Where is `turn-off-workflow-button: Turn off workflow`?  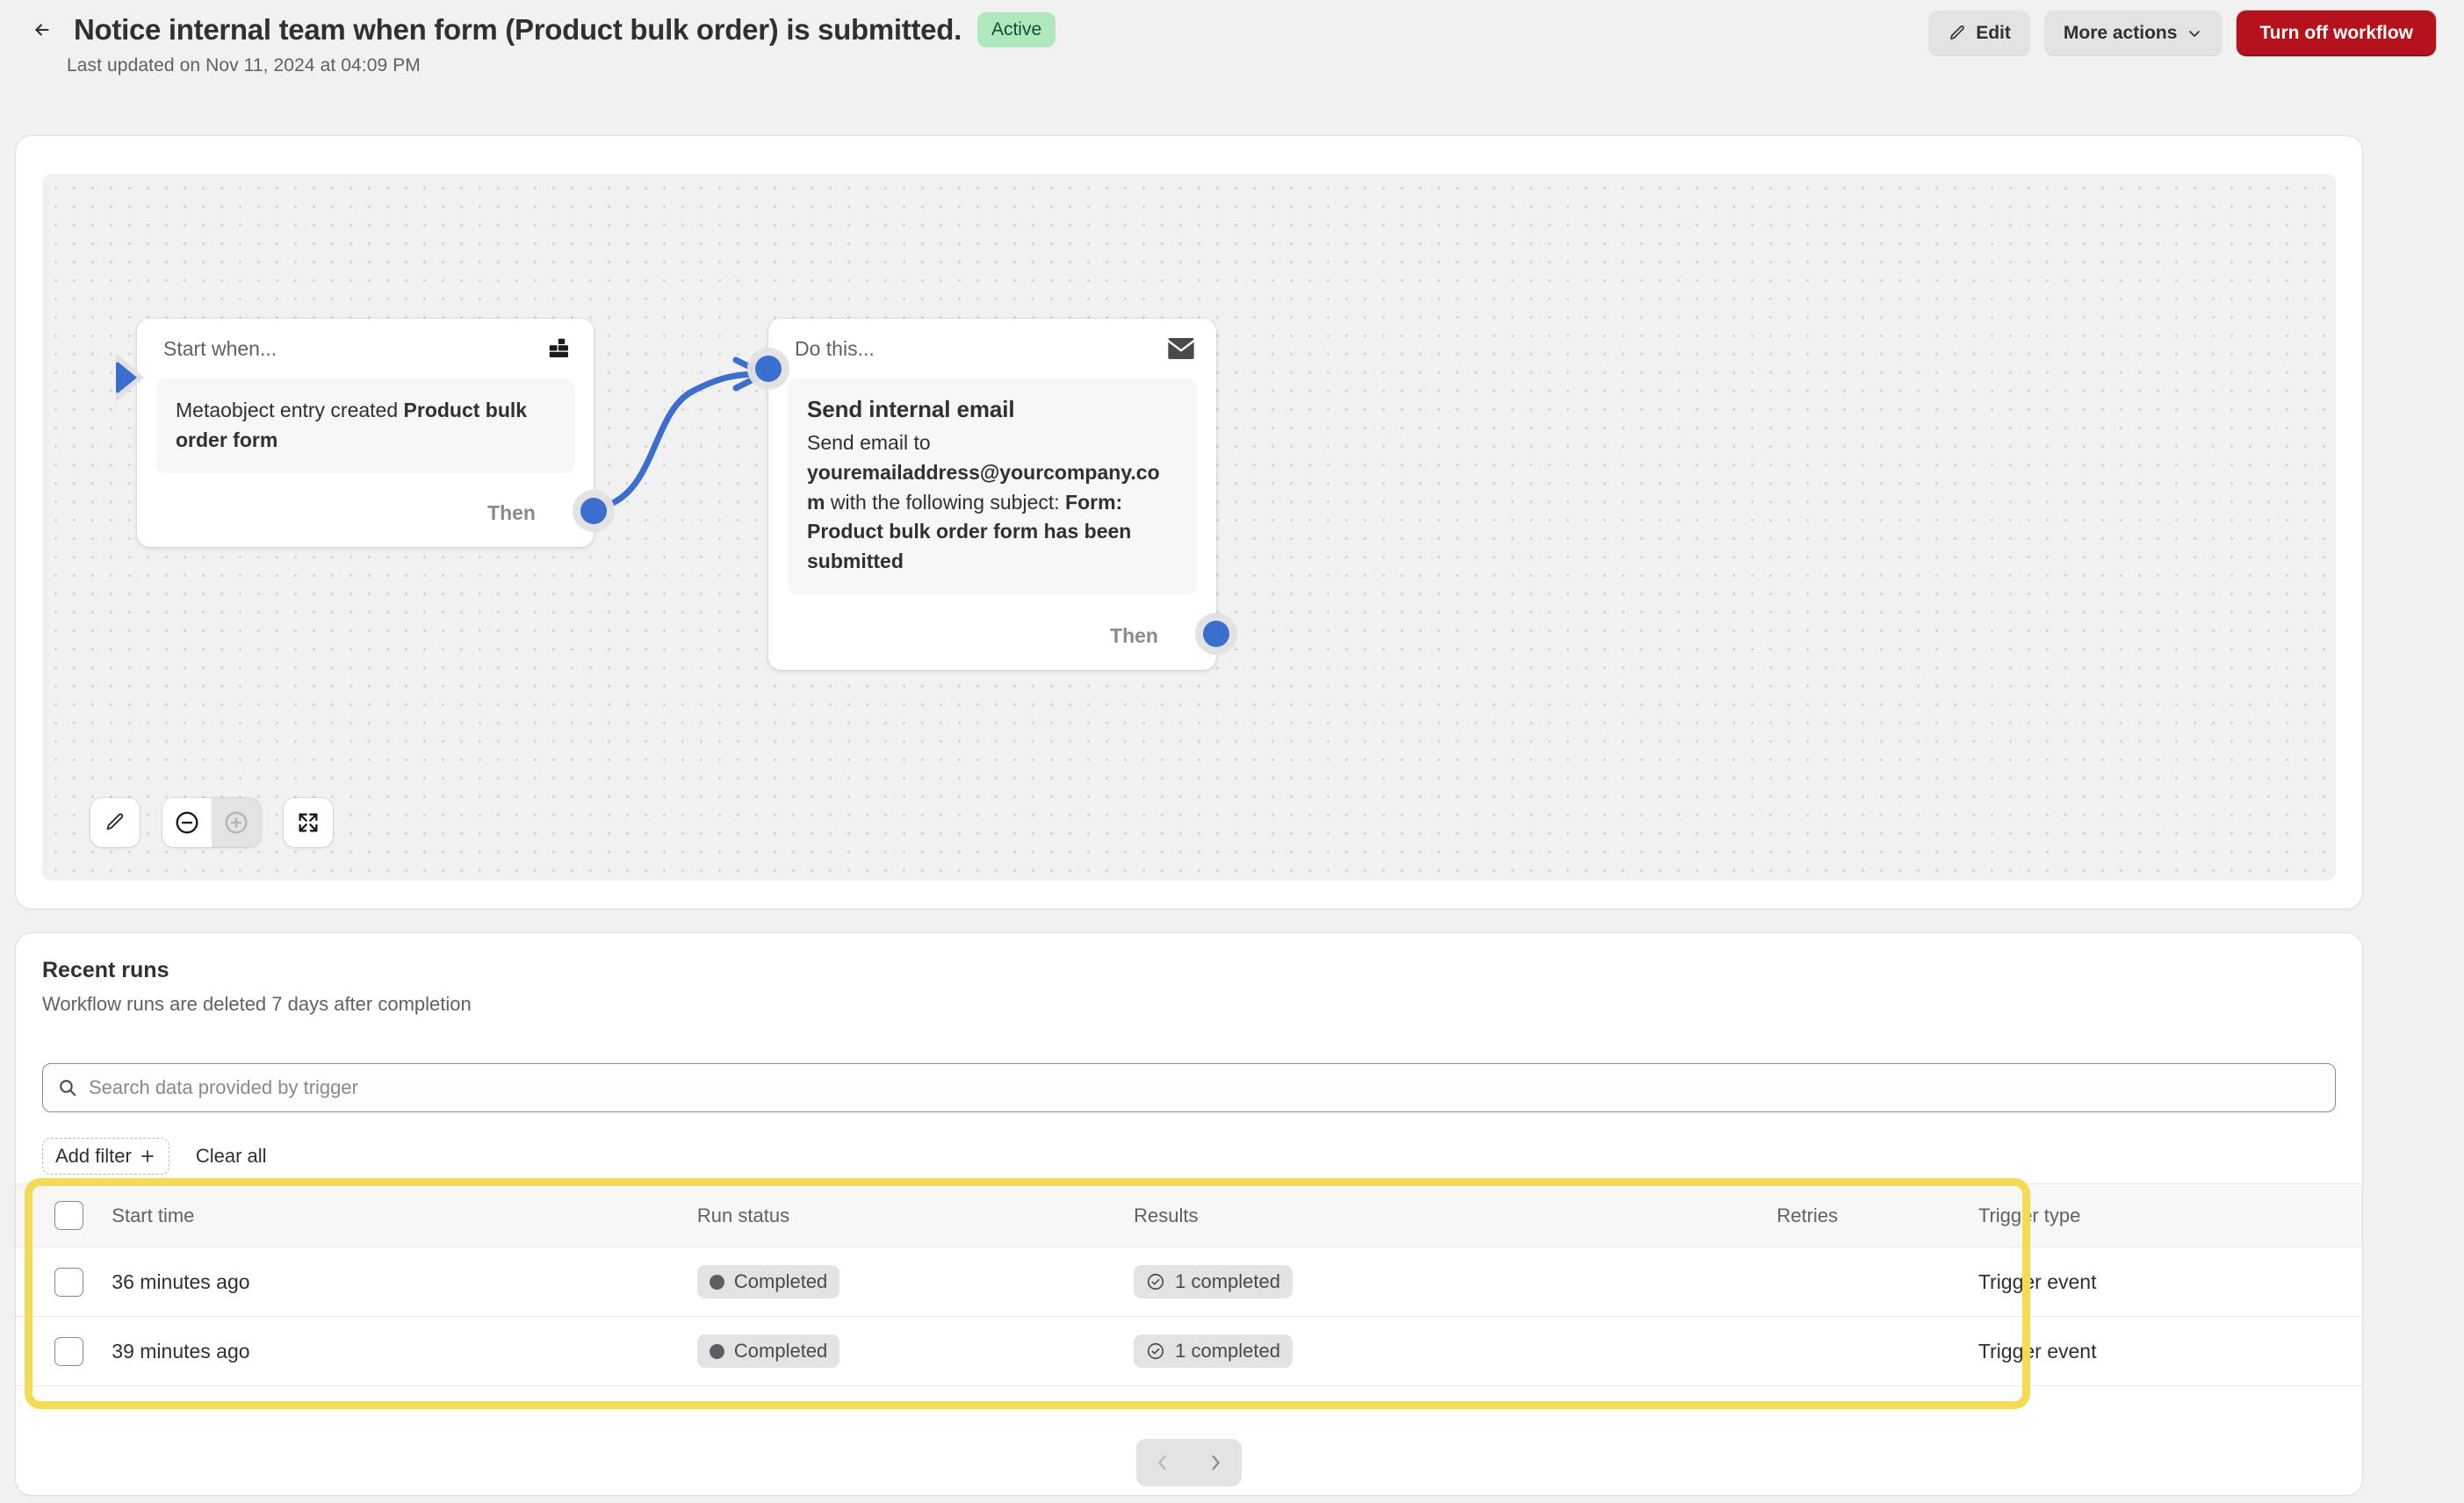
turn-off-workflow-button: Turn off workflow is located at coordinates (2336, 33).